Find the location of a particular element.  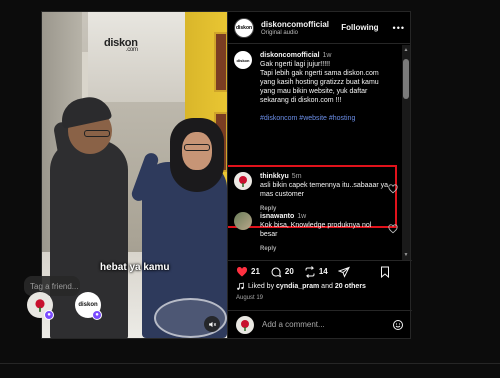

liked-by-user: cyndia_pram is located at coordinates (297, 286).